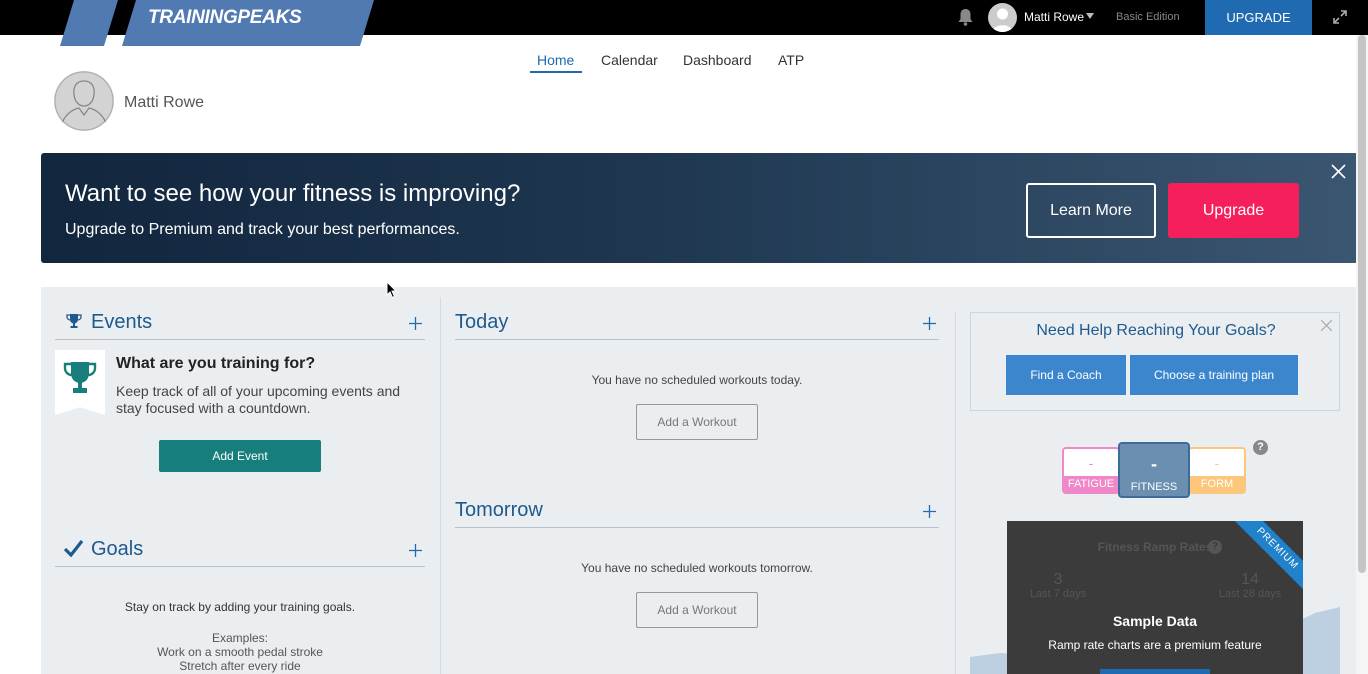 This screenshot has width=1368, height=674. I want to click on ramp-7day-value: 3, so click(1058, 579).